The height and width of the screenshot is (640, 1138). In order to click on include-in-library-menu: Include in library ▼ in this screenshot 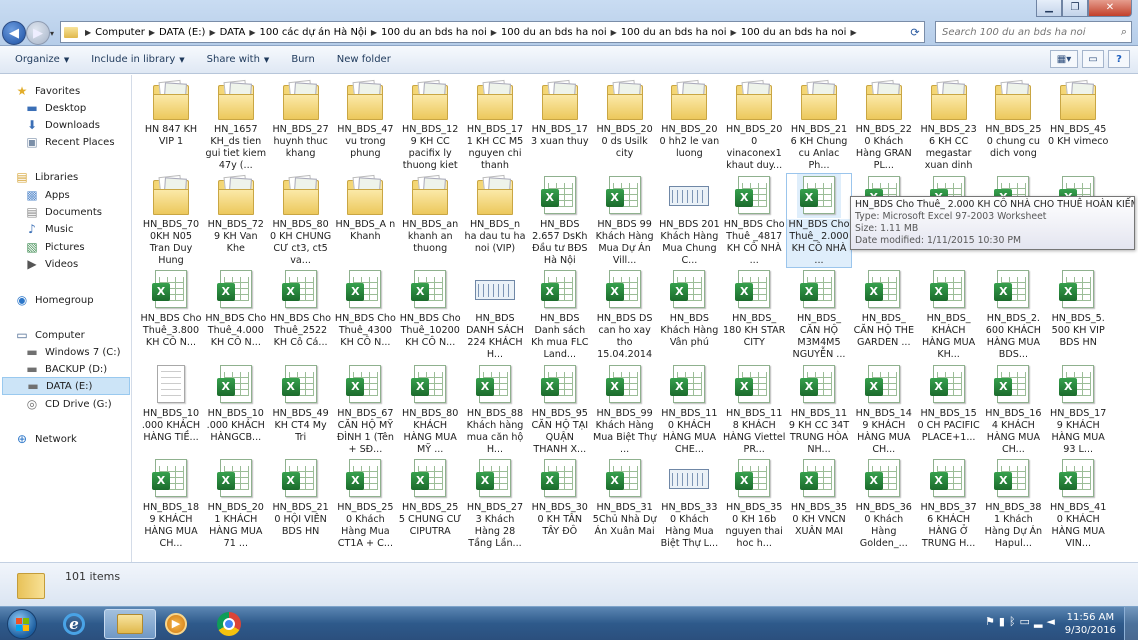, I will do `click(126, 59)`.